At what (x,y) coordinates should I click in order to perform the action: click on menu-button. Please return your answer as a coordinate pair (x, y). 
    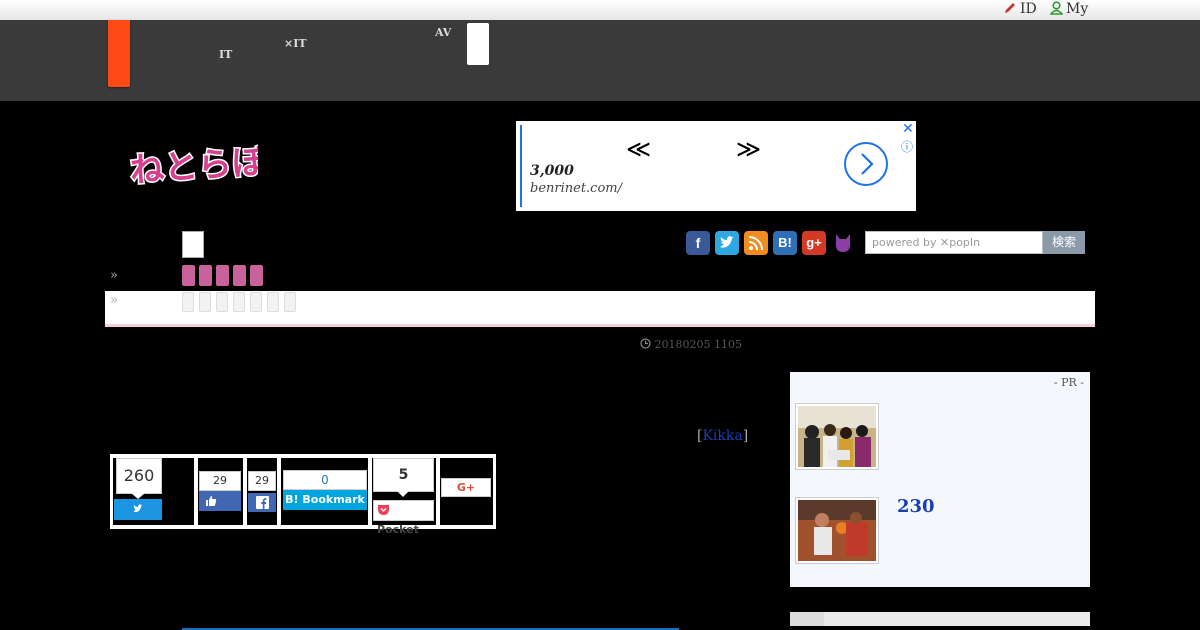
    Looking at the image, I should click on (193, 244).